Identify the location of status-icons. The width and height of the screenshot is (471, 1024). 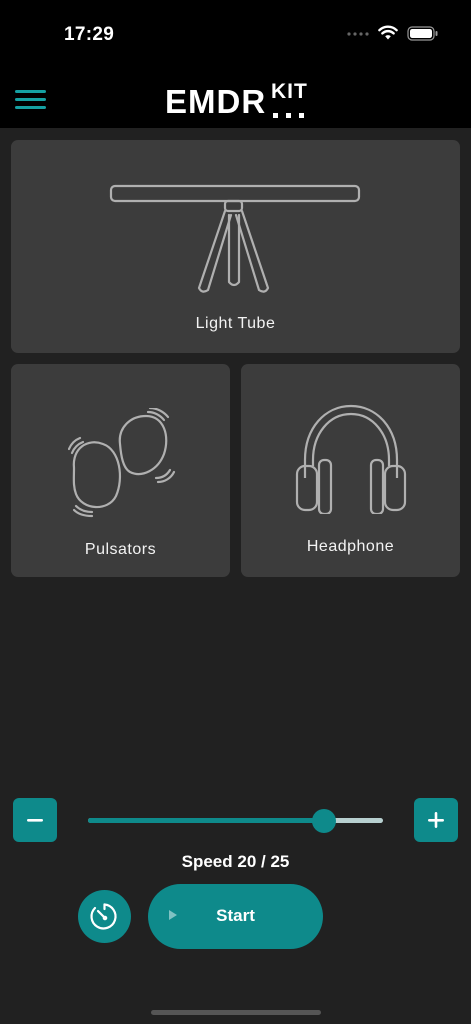
(393, 33).